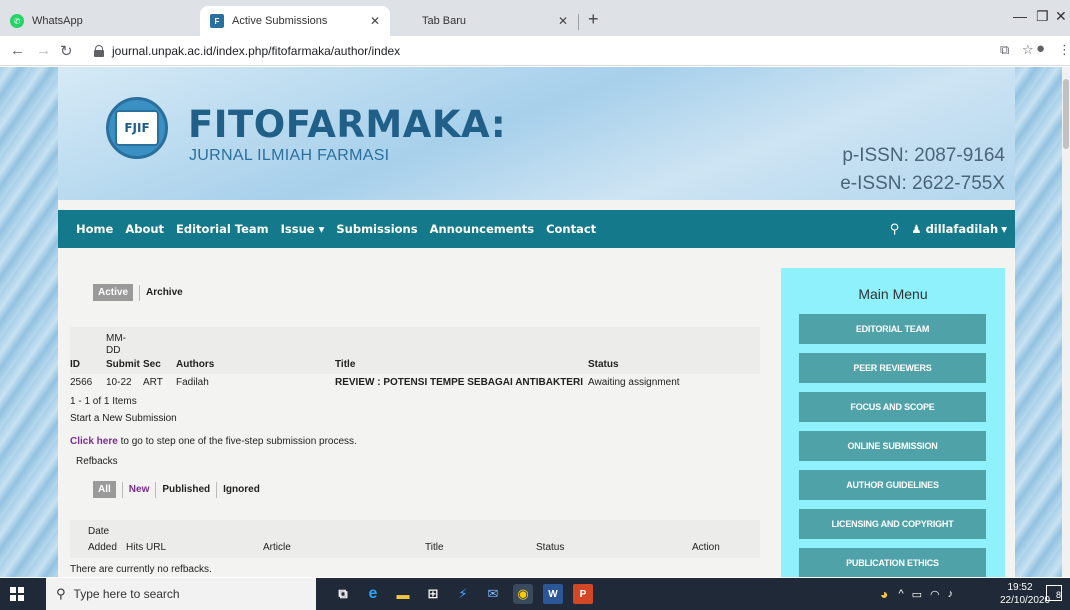 The width and height of the screenshot is (1070, 610). Describe the element at coordinates (1025, 600) in the screenshot. I see `clock-date: 22/10/2020` at that location.